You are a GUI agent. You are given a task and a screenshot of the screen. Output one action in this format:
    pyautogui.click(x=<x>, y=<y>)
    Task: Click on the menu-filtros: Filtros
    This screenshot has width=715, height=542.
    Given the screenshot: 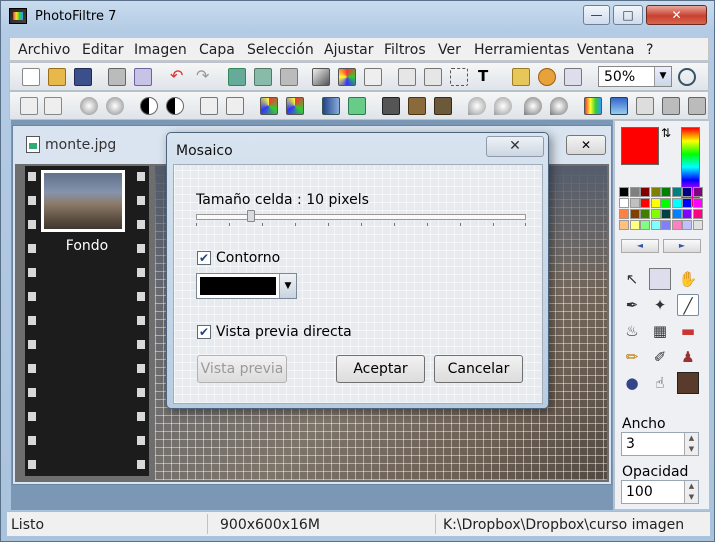 What is the action you would take?
    pyautogui.click(x=405, y=50)
    